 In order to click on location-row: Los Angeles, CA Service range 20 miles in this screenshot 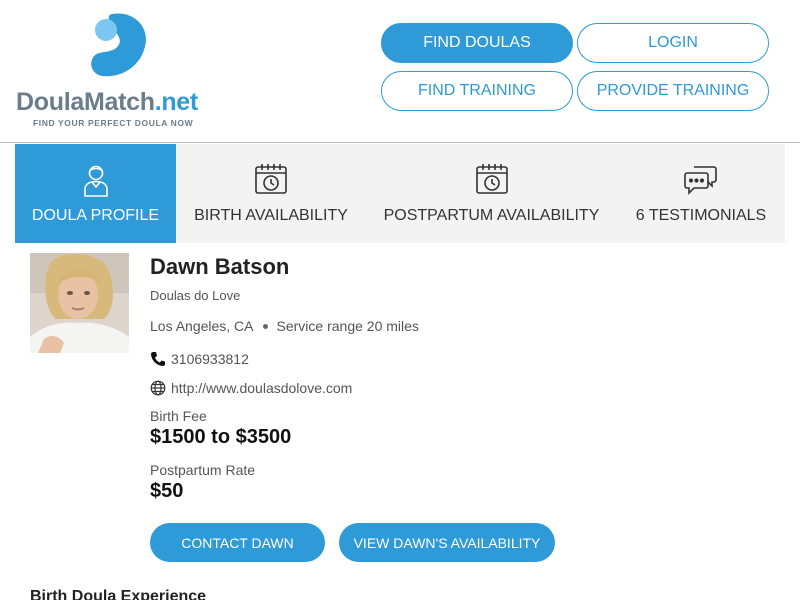, I will do `click(284, 326)`.